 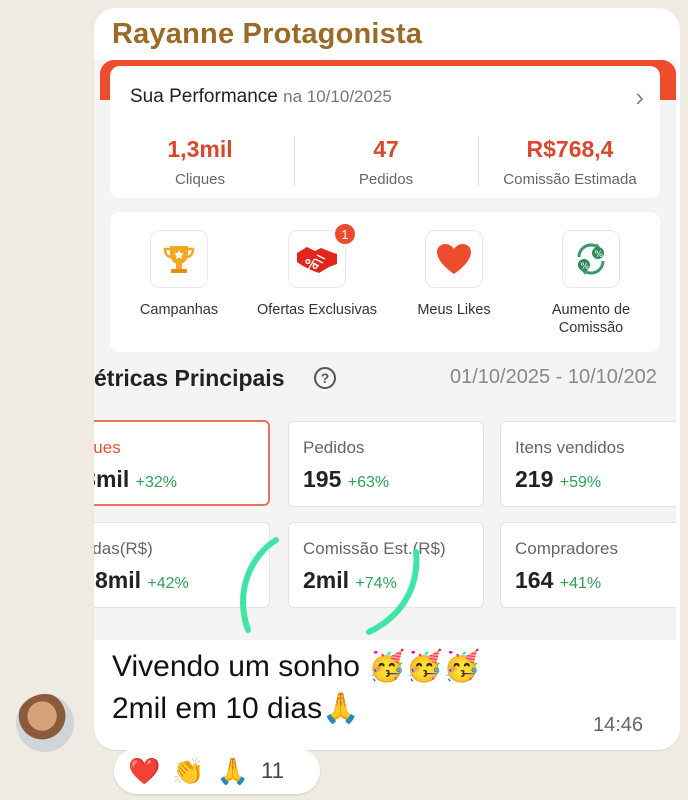 I want to click on message-time: 14:46, so click(x=618, y=725).